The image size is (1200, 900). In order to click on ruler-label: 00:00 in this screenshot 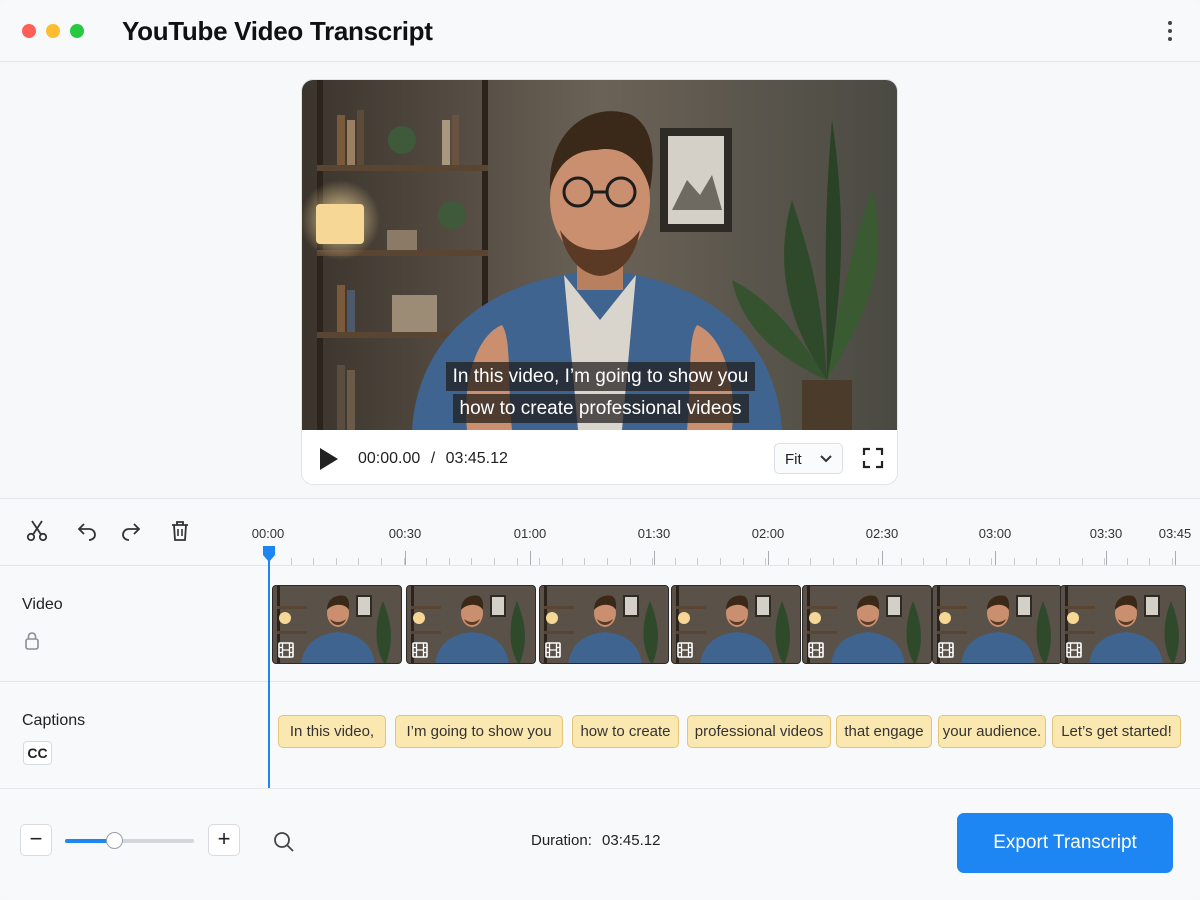, I will do `click(268, 533)`.